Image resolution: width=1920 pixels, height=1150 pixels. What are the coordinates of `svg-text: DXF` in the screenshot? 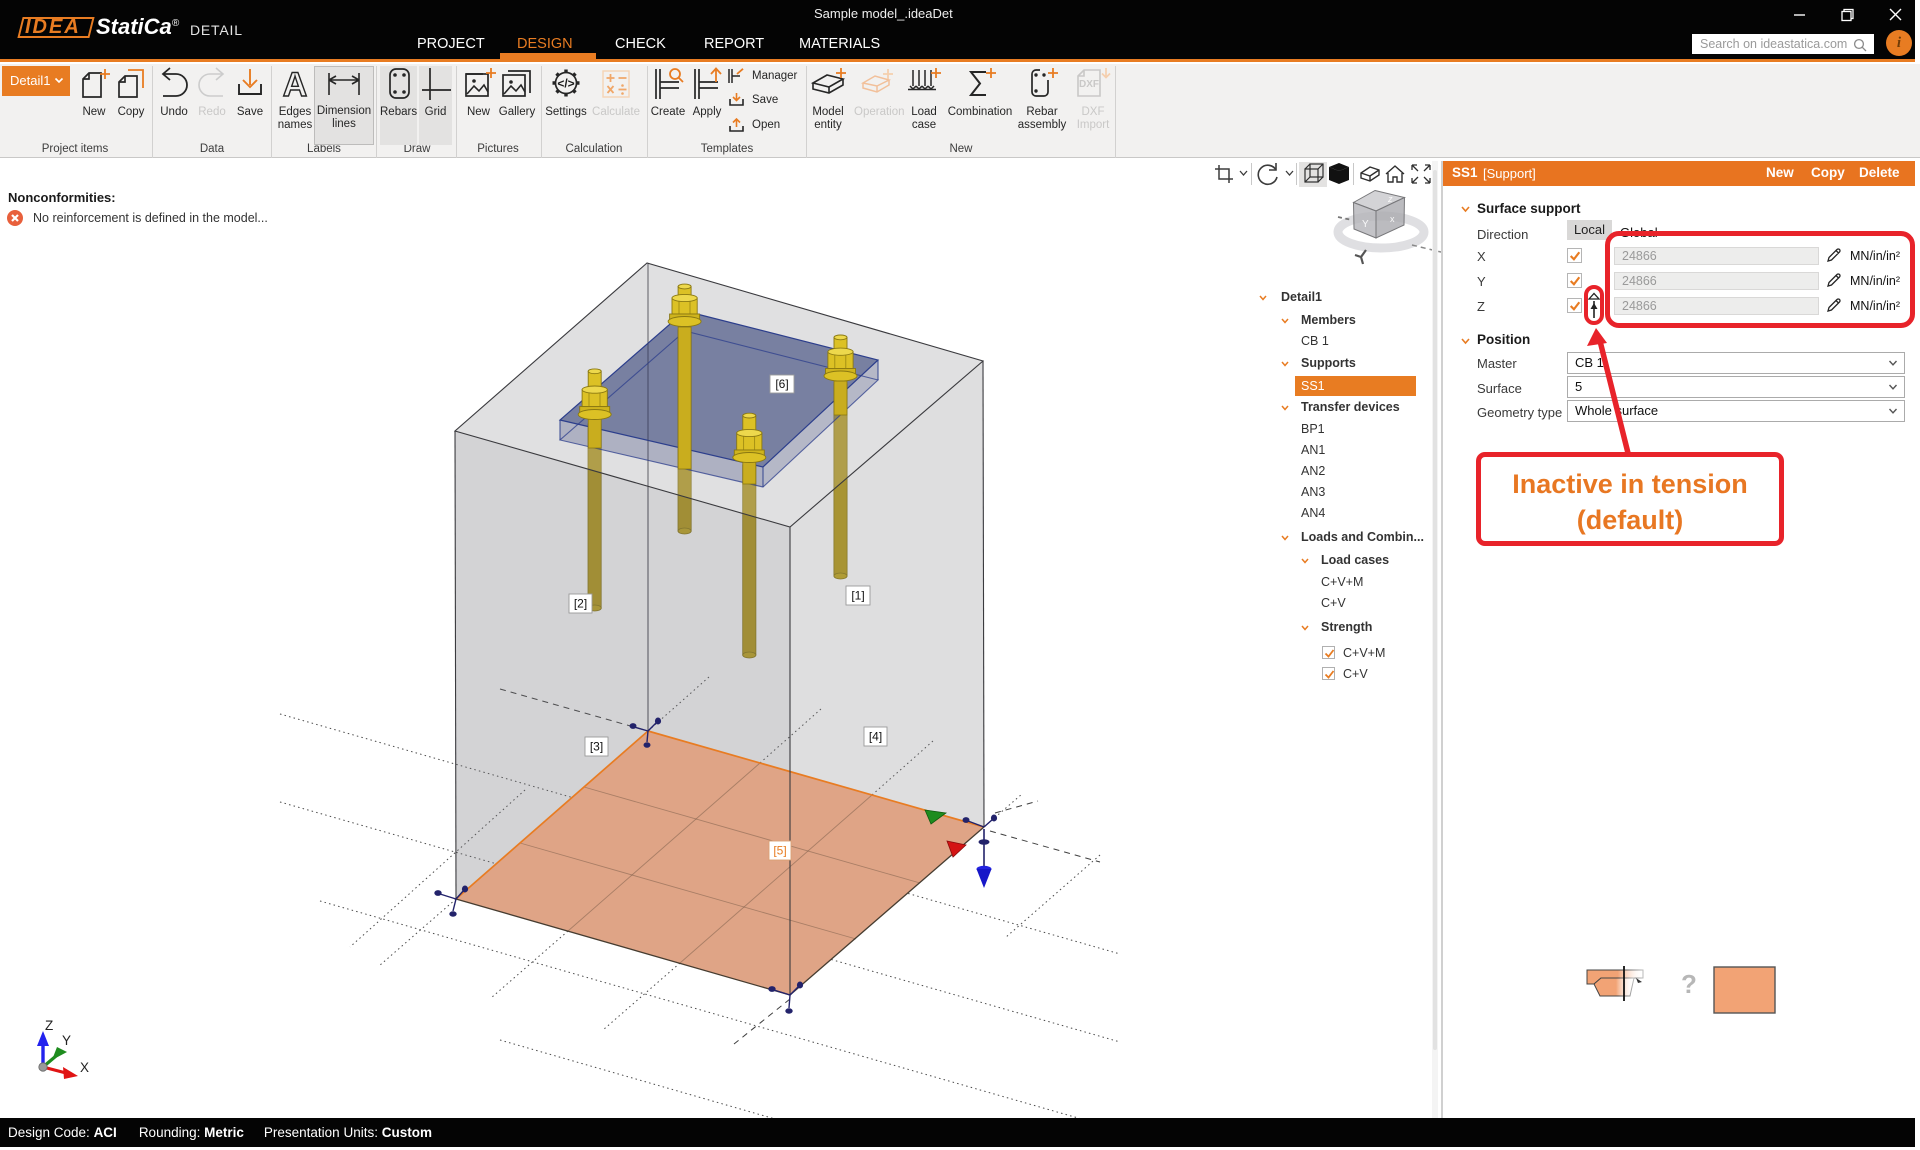 It's located at (1089, 84).